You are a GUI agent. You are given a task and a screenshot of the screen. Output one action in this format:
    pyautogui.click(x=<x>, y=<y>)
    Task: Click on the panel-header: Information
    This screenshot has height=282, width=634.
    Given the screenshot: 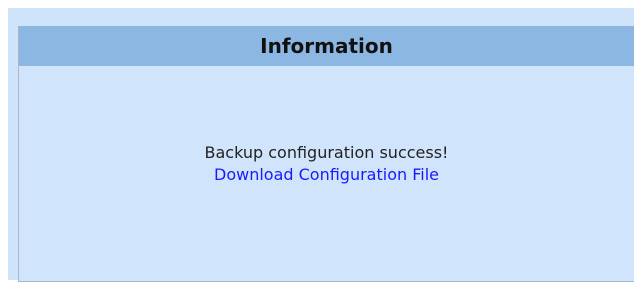 What is the action you would take?
    pyautogui.click(x=326, y=46)
    